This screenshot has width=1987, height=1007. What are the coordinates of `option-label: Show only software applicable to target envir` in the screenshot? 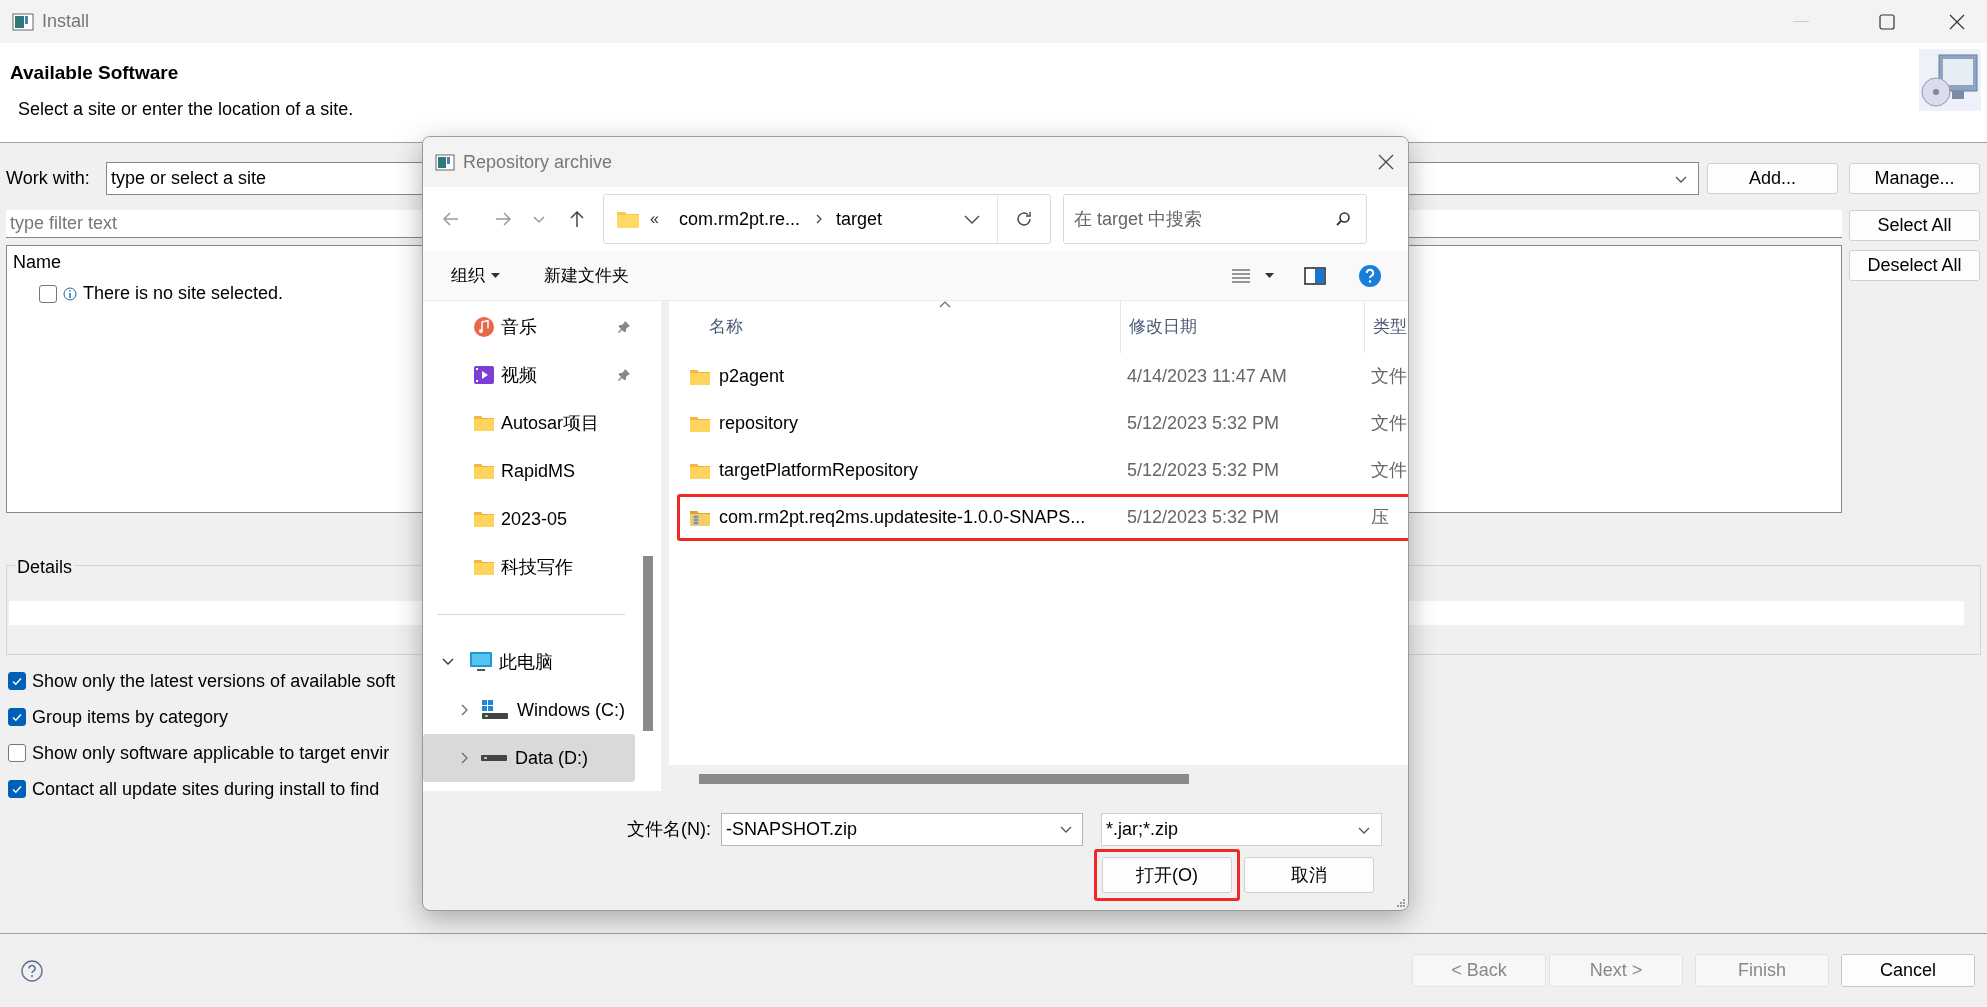 It's located at (211, 753).